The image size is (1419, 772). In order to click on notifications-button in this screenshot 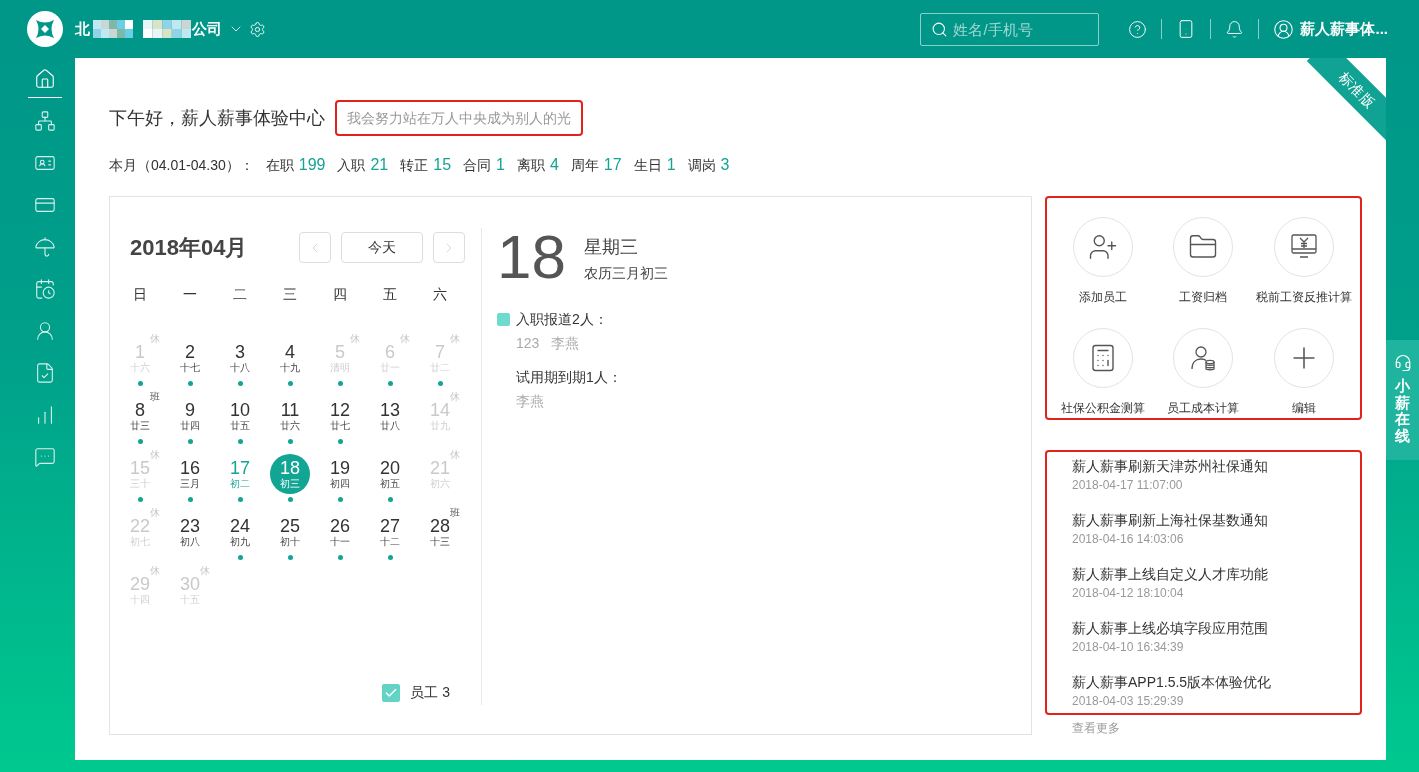, I will do `click(1235, 29)`.